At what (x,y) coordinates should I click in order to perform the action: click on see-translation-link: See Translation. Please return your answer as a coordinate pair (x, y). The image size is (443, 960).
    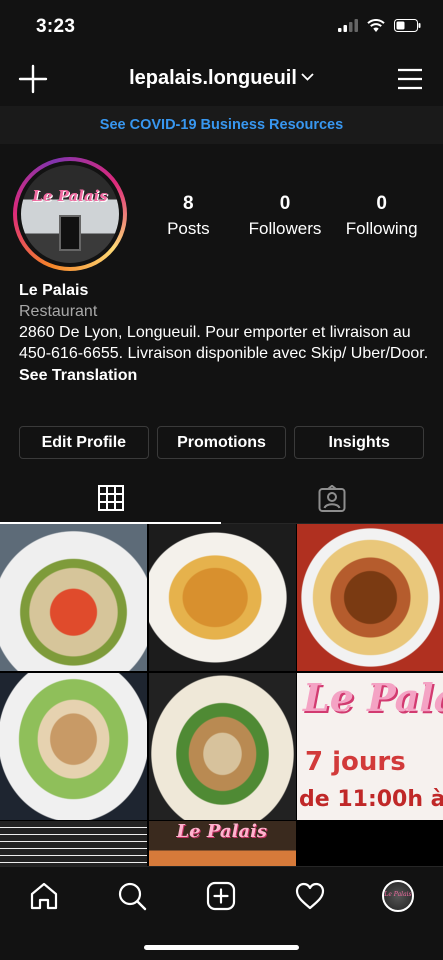
    Looking at the image, I should click on (224, 375).